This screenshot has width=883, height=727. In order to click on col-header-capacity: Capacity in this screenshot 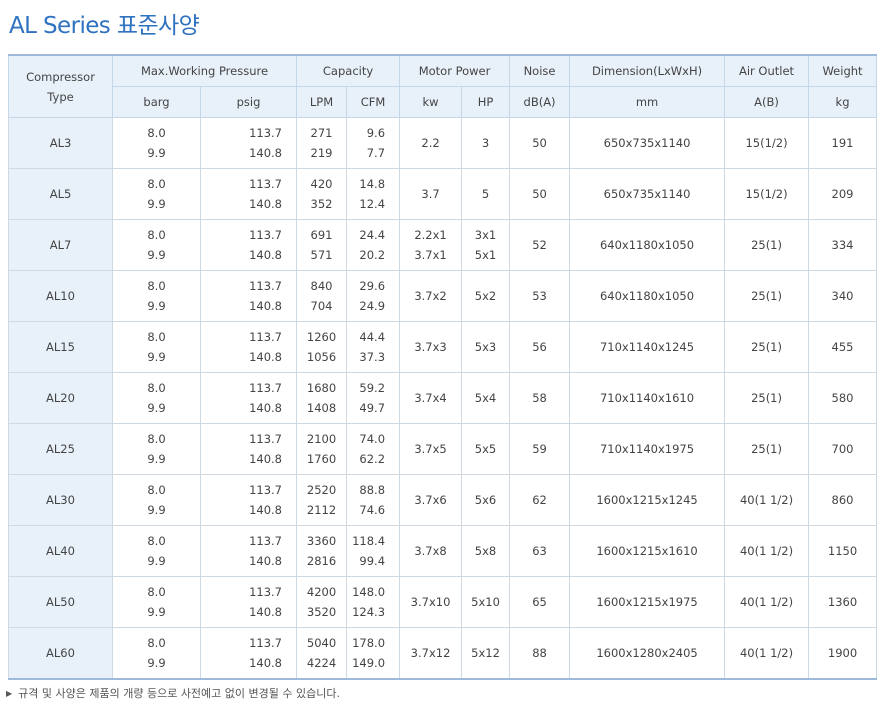, I will do `click(348, 70)`.